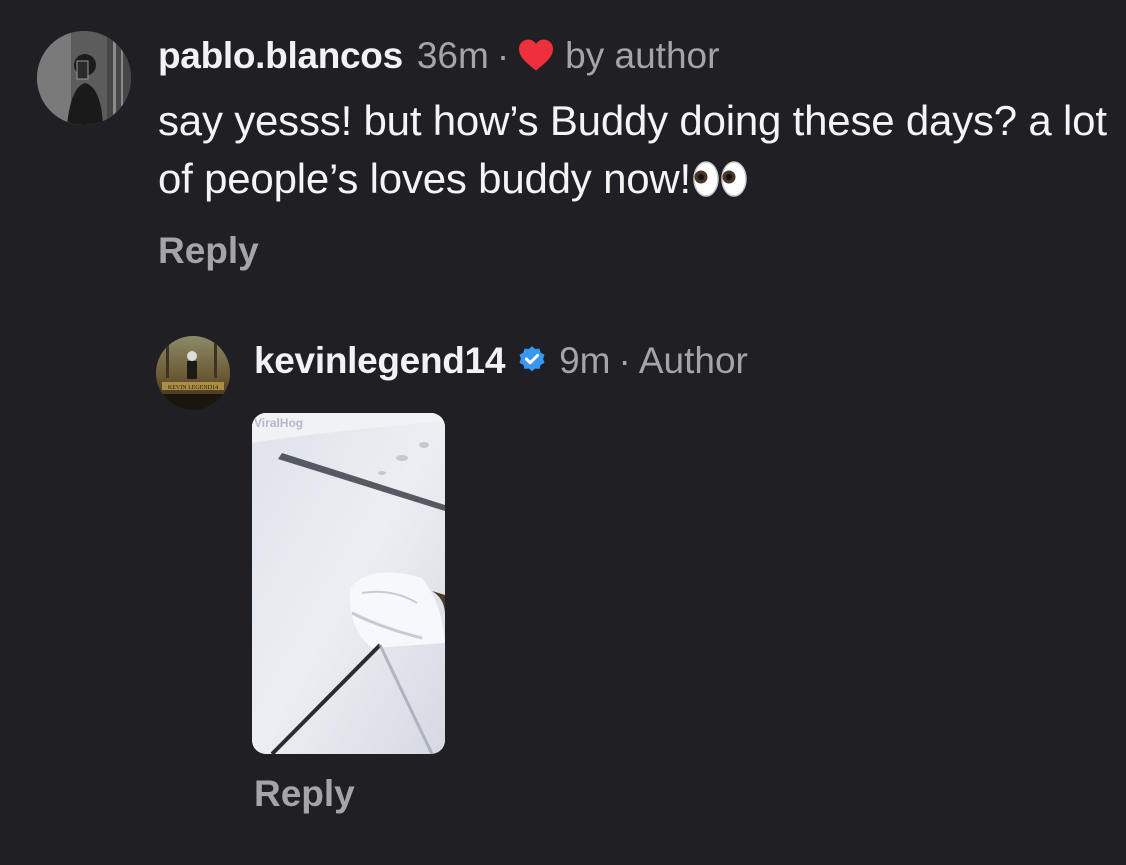 The image size is (1126, 865). What do you see at coordinates (536, 55) in the screenshot?
I see `heart-icon` at bounding box center [536, 55].